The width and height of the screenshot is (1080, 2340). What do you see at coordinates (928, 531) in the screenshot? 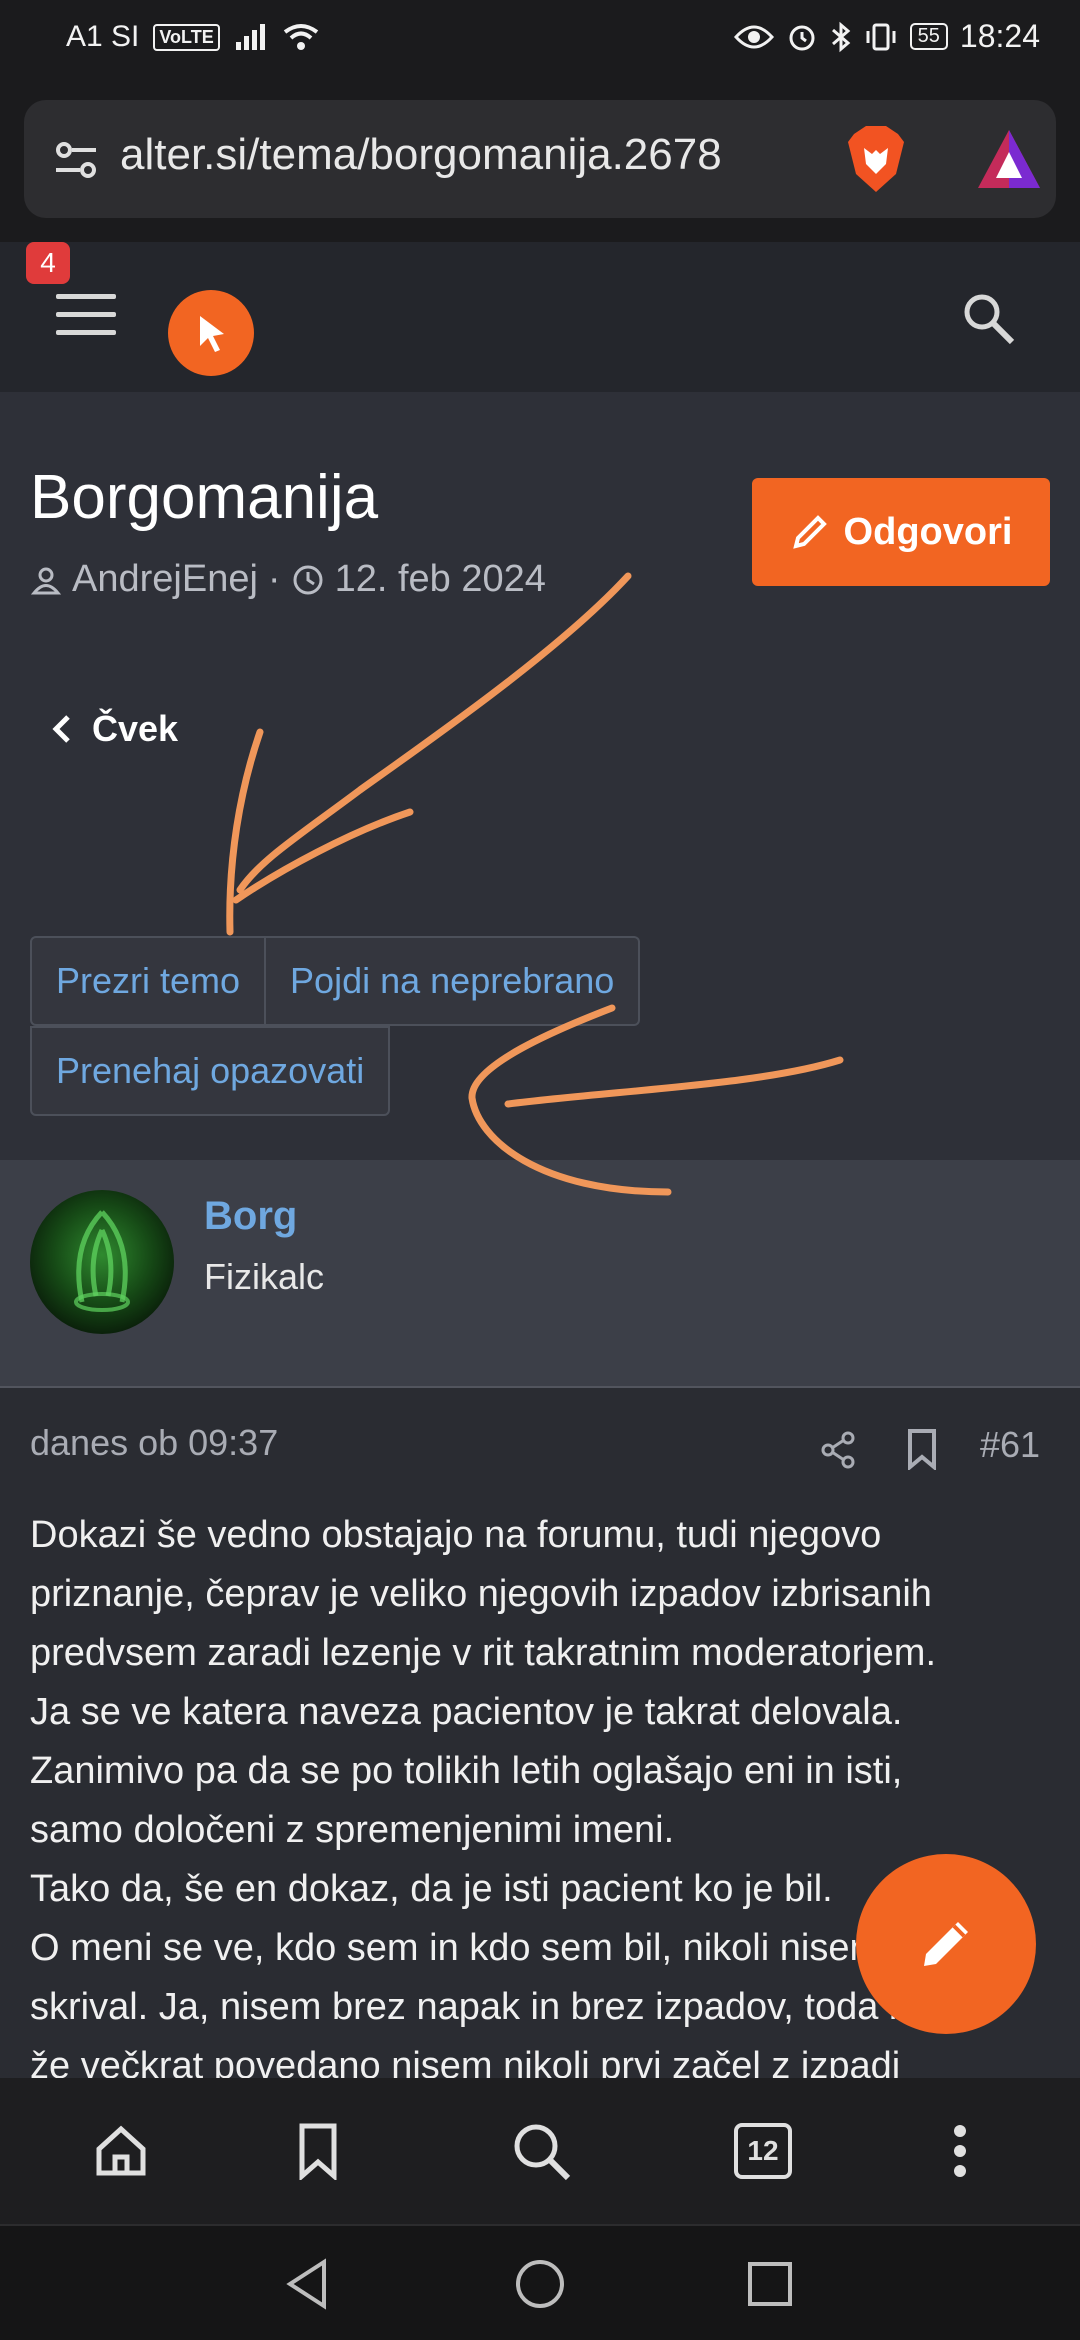
I see `reply-button-label: Odgovori` at bounding box center [928, 531].